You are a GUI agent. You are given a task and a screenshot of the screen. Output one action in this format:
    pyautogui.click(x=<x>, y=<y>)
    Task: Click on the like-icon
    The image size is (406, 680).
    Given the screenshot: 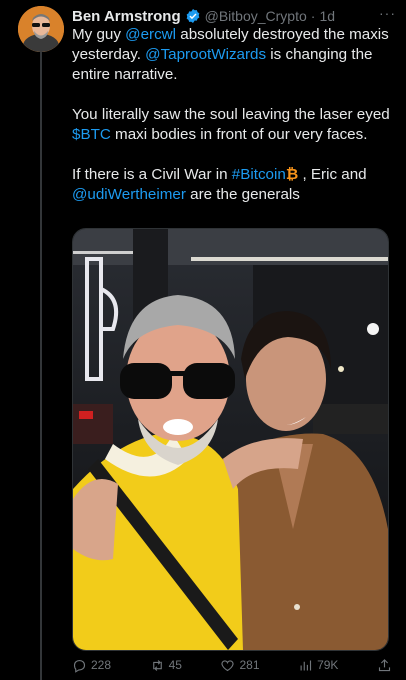 What is the action you would take?
    pyautogui.click(x=228, y=665)
    